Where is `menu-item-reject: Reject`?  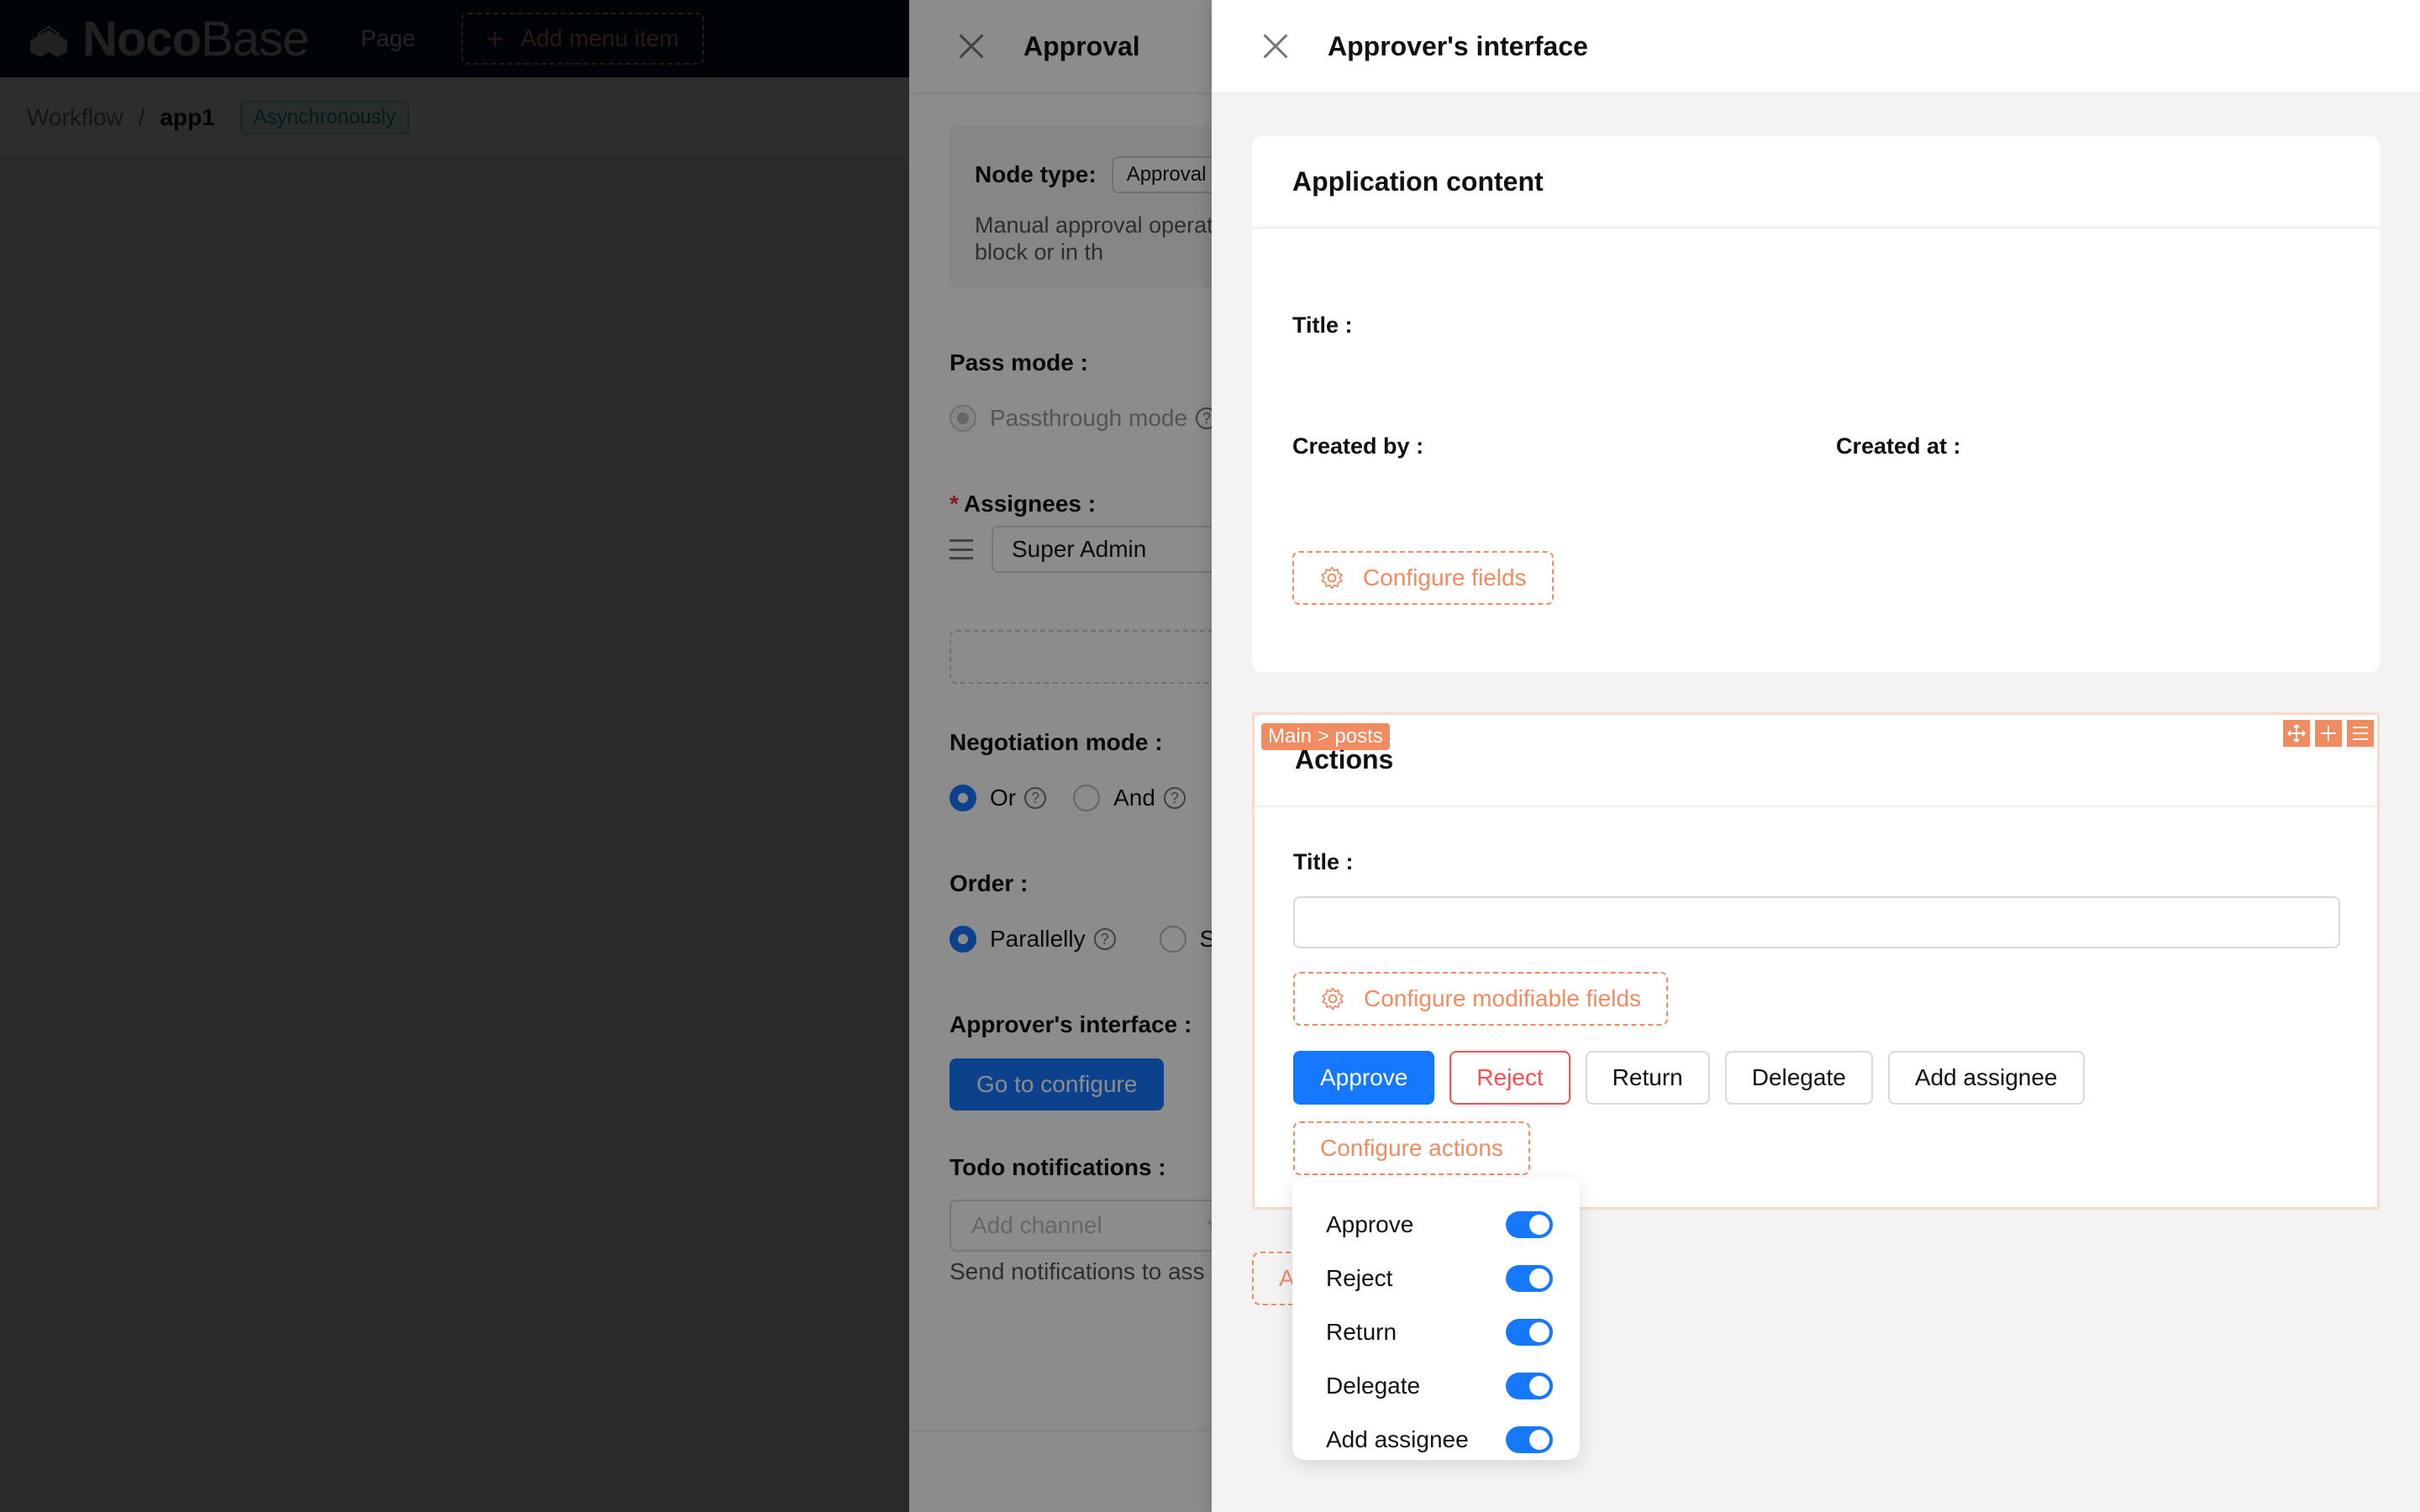 menu-item-reject: Reject is located at coordinates (1436, 1278).